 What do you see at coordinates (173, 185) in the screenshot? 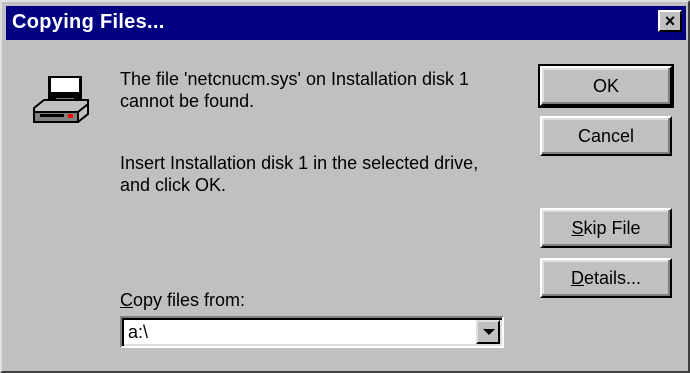
I see `message-line: and click OK.` at bounding box center [173, 185].